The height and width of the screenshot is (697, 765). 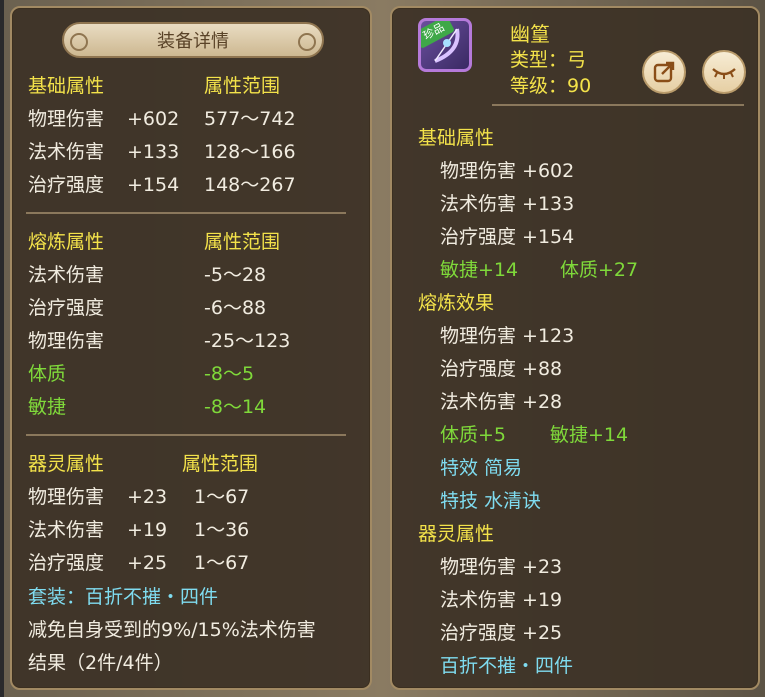 What do you see at coordinates (235, 407) in the screenshot?
I see `attr-range: -8～14` at bounding box center [235, 407].